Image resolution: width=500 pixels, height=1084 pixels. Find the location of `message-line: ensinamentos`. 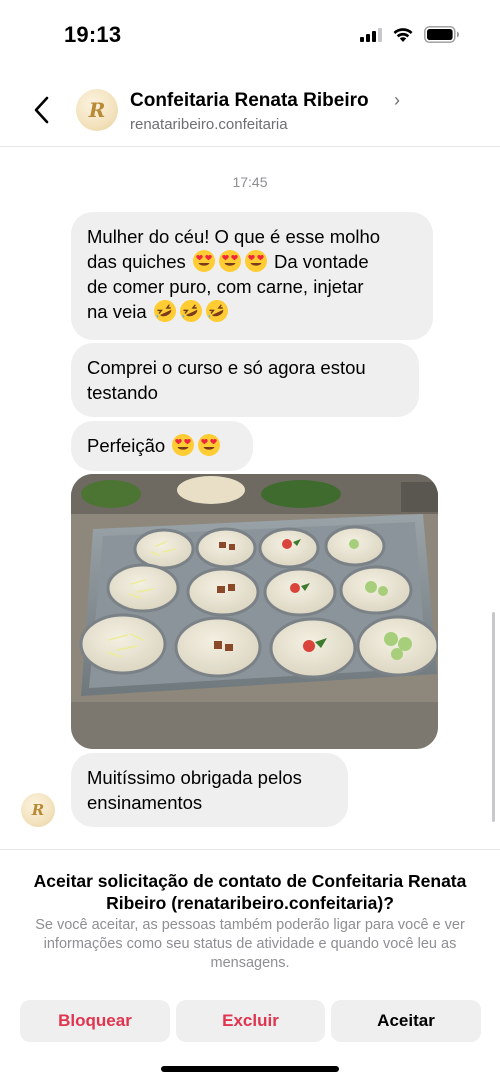

message-line: ensinamentos is located at coordinates (145, 802).